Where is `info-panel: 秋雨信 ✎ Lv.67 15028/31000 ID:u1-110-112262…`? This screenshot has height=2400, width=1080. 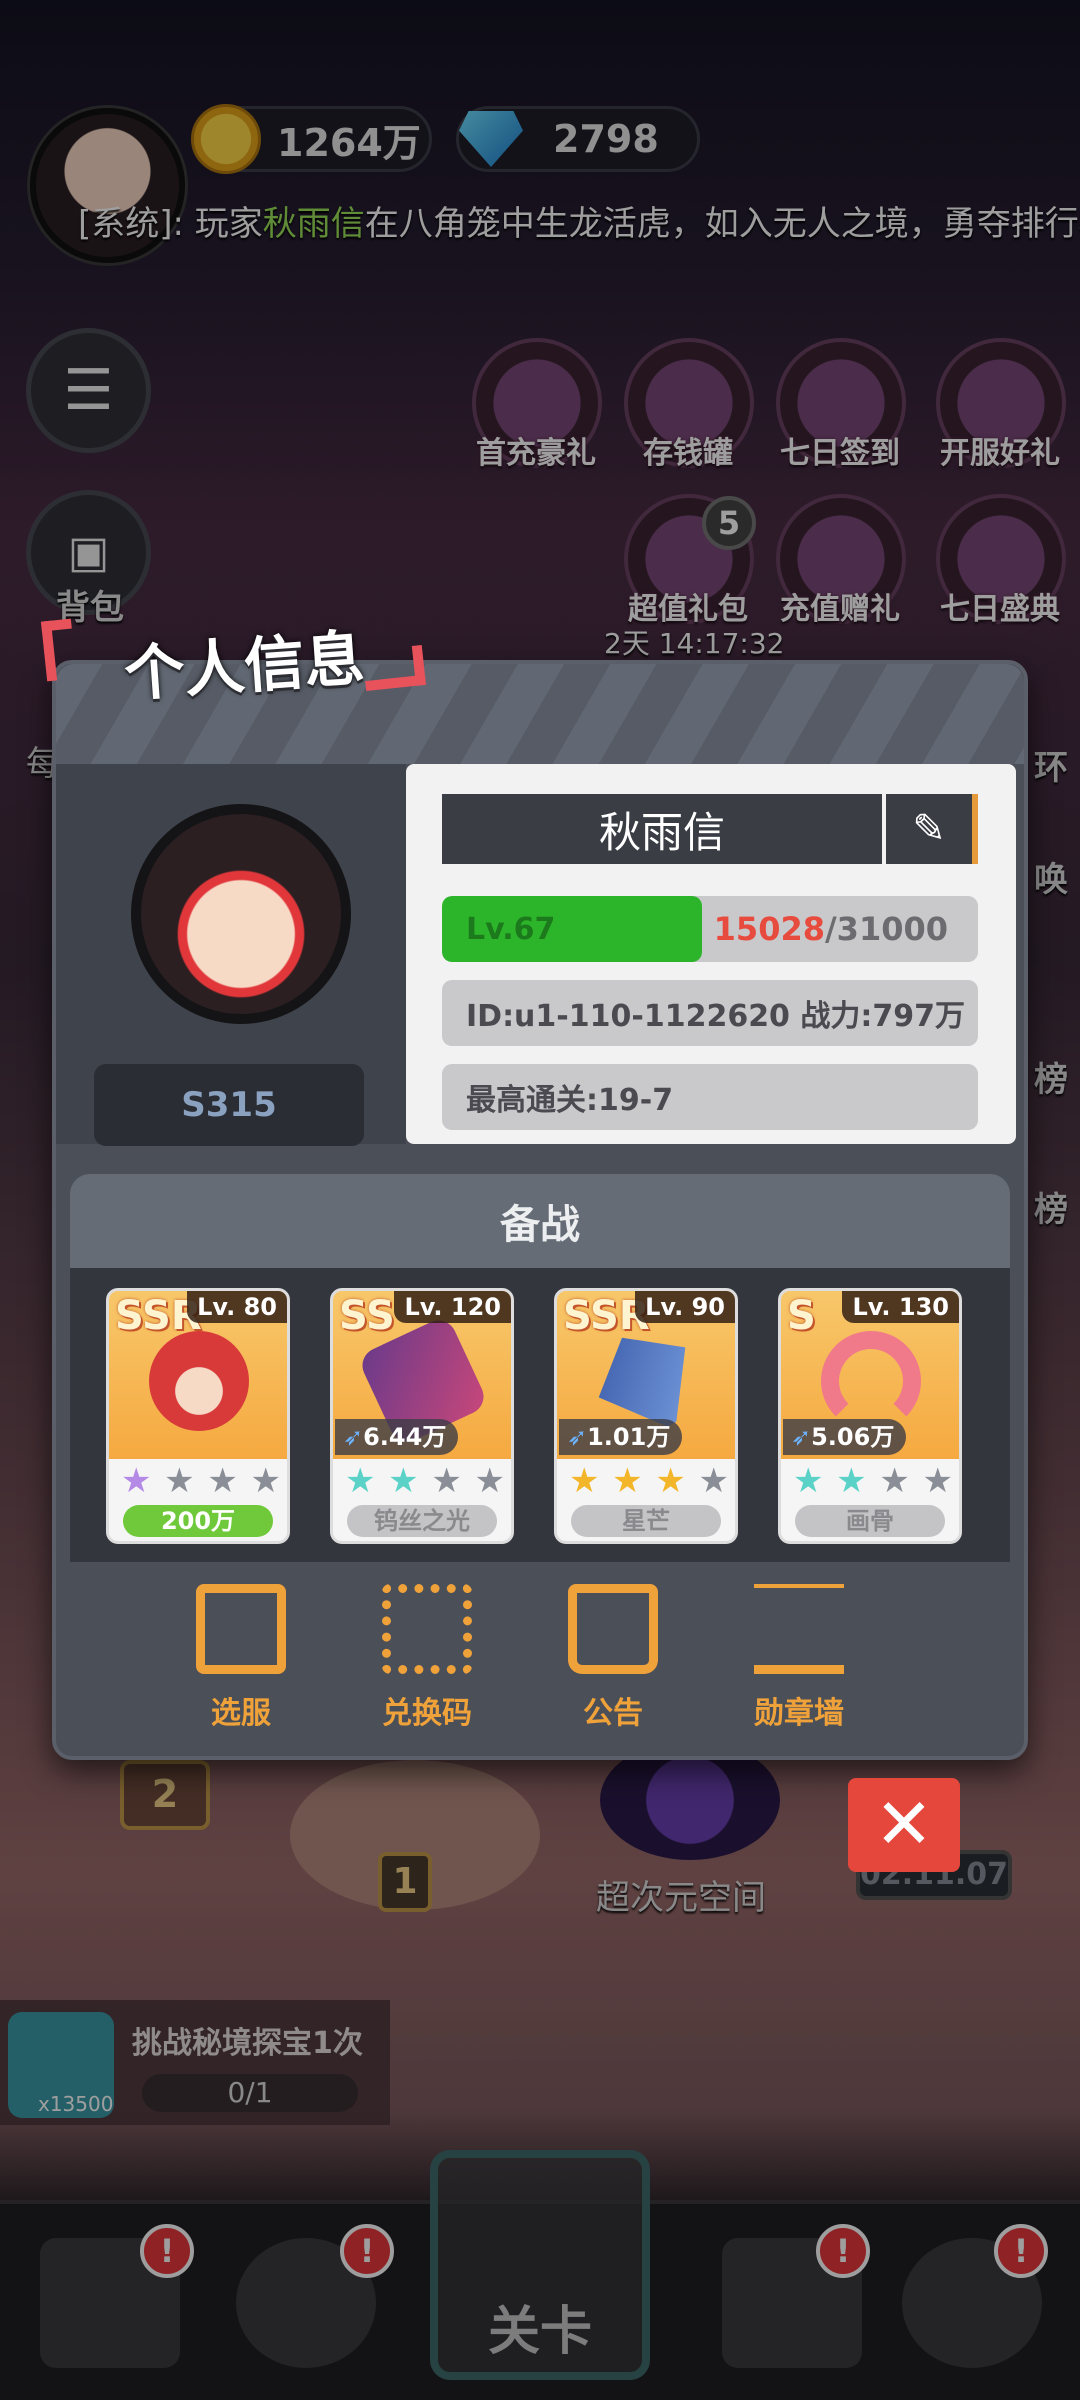 info-panel: 秋雨信 ✎ Lv.67 15028/31000 ID:u1-110-112262… is located at coordinates (711, 954).